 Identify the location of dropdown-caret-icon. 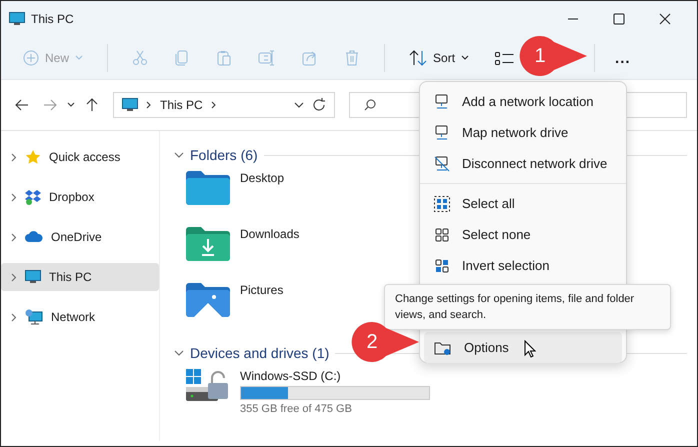
(299, 105).